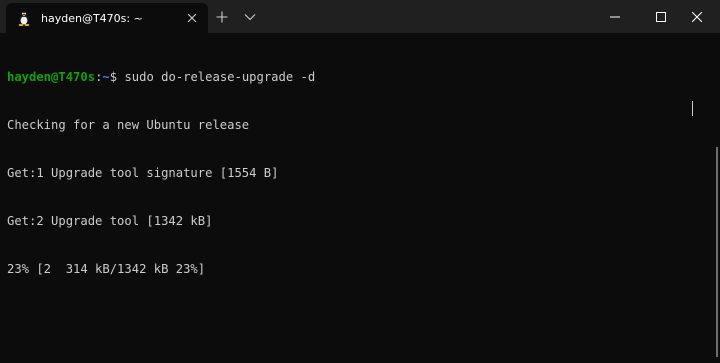  I want to click on close-icon, so click(697, 16).